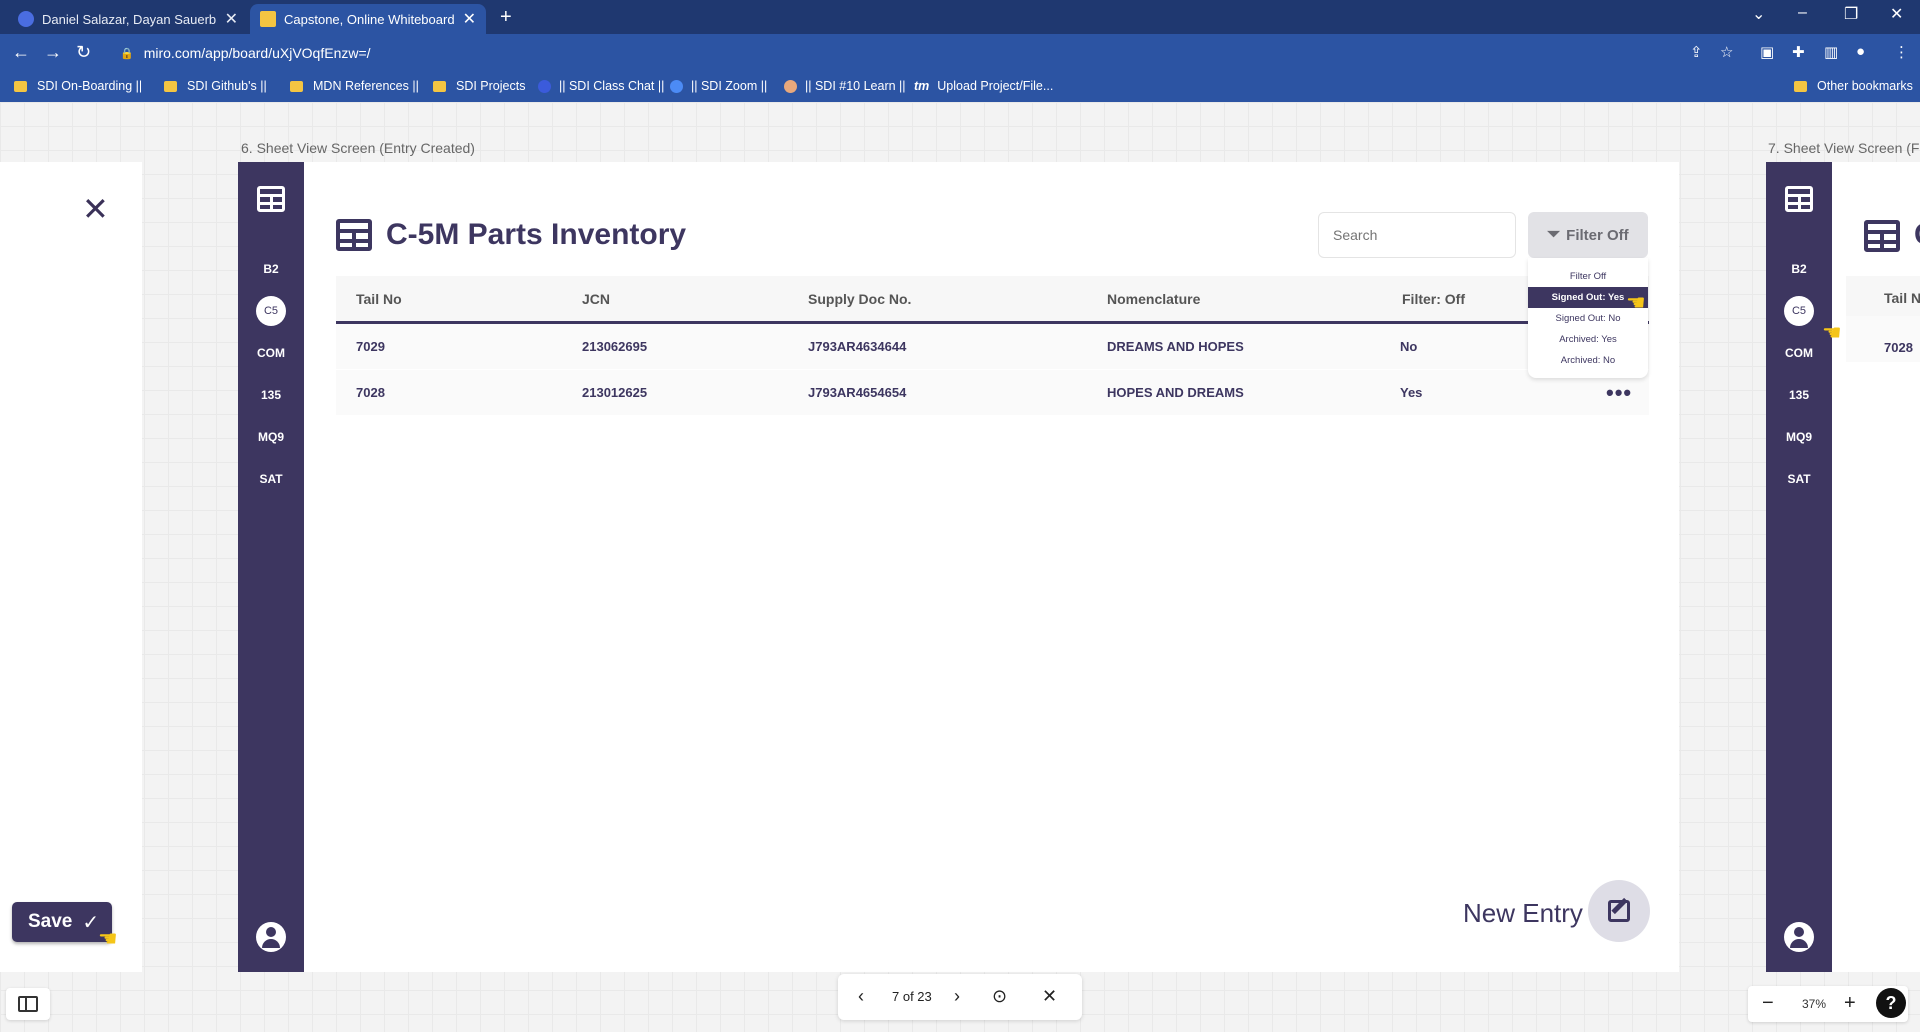 The width and height of the screenshot is (1920, 1032). I want to click on row-menu-icon: •••, so click(1619, 393).